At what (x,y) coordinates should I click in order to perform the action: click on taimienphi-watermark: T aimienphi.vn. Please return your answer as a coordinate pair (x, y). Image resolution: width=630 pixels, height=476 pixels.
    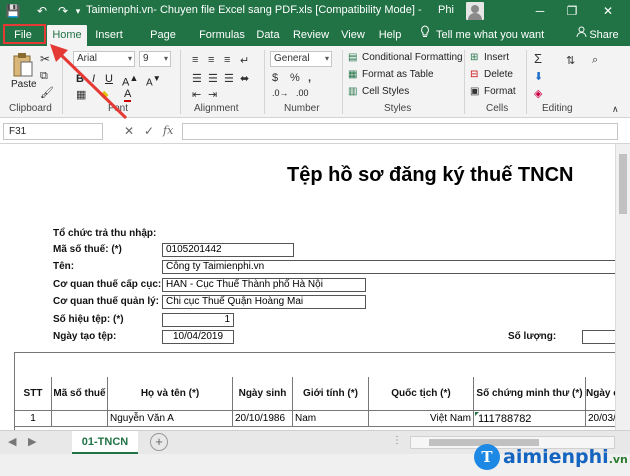
    Looking at the image, I should click on (552, 457).